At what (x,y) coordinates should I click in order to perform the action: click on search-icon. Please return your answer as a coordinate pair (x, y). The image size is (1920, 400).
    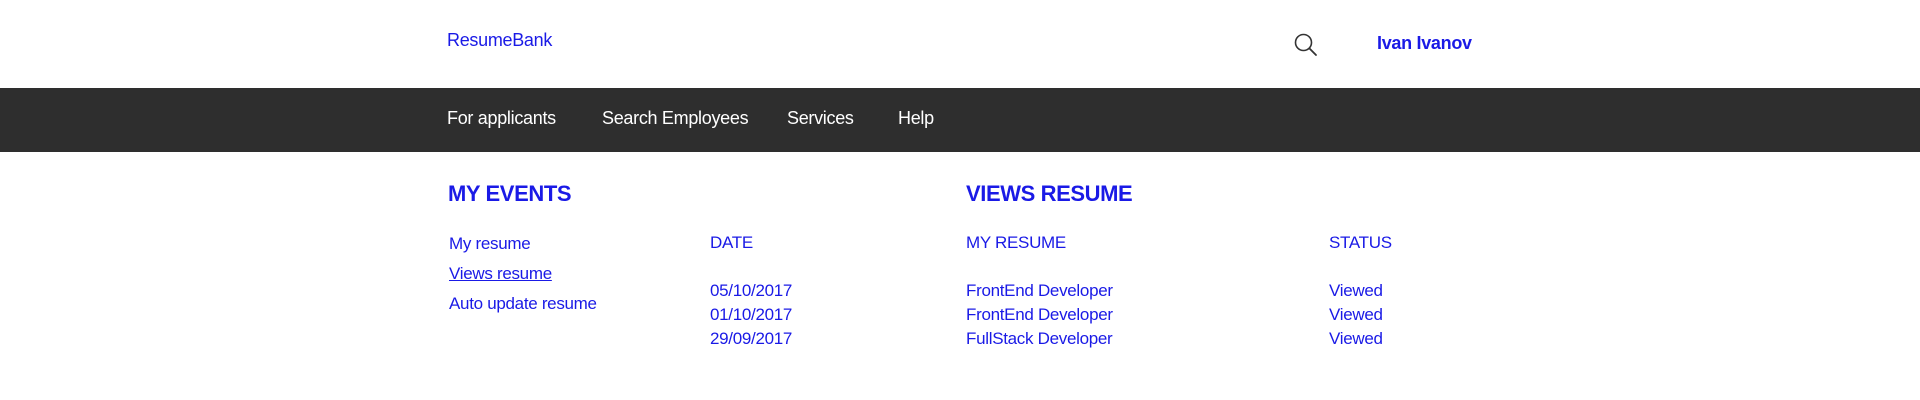
    Looking at the image, I should click on (1306, 45).